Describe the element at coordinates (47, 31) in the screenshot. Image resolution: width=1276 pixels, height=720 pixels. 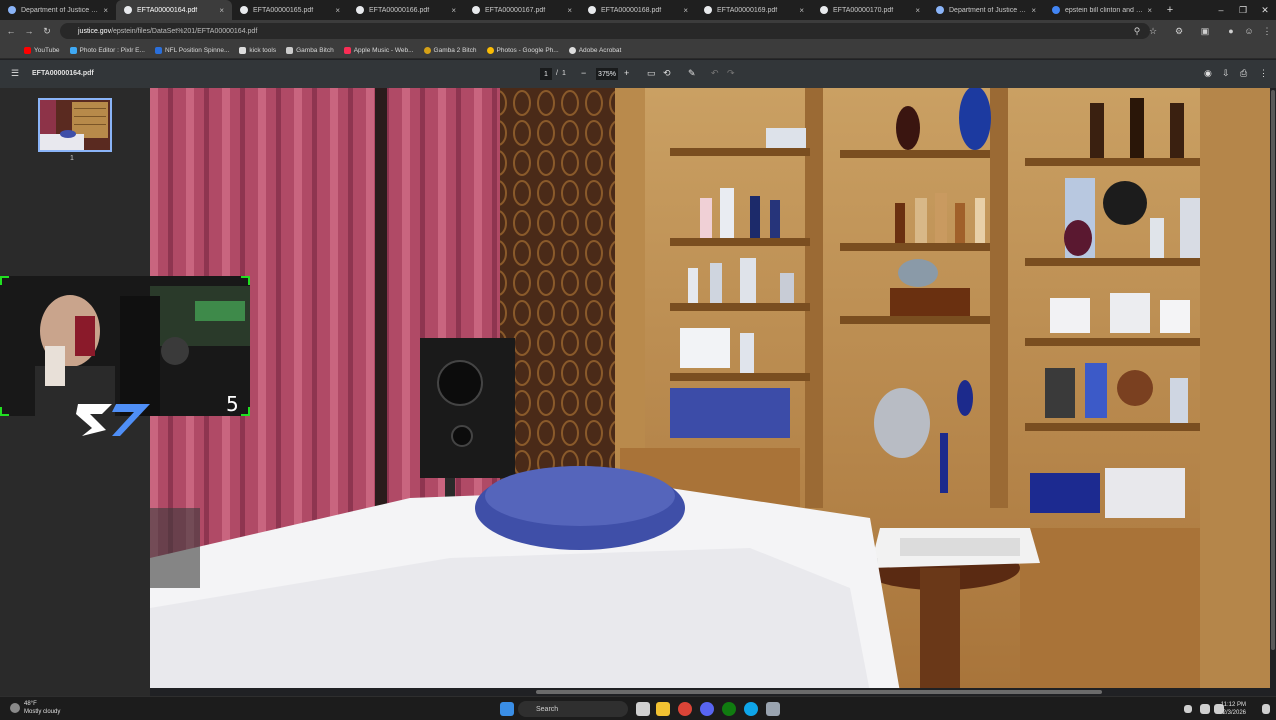
I see `reload-icon: ↻` at that location.